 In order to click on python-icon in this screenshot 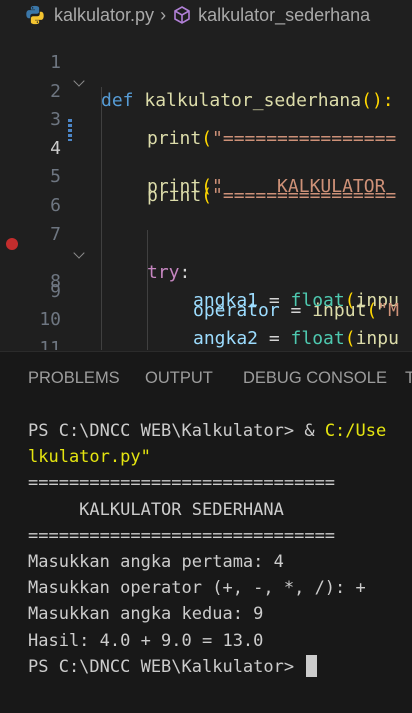, I will do `click(35, 15)`.